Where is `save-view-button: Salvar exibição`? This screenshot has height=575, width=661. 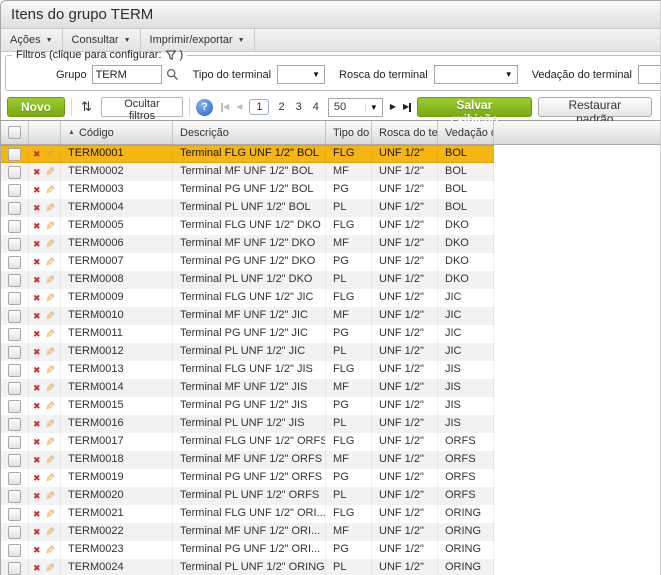 save-view-button: Salvar exibição is located at coordinates (474, 111).